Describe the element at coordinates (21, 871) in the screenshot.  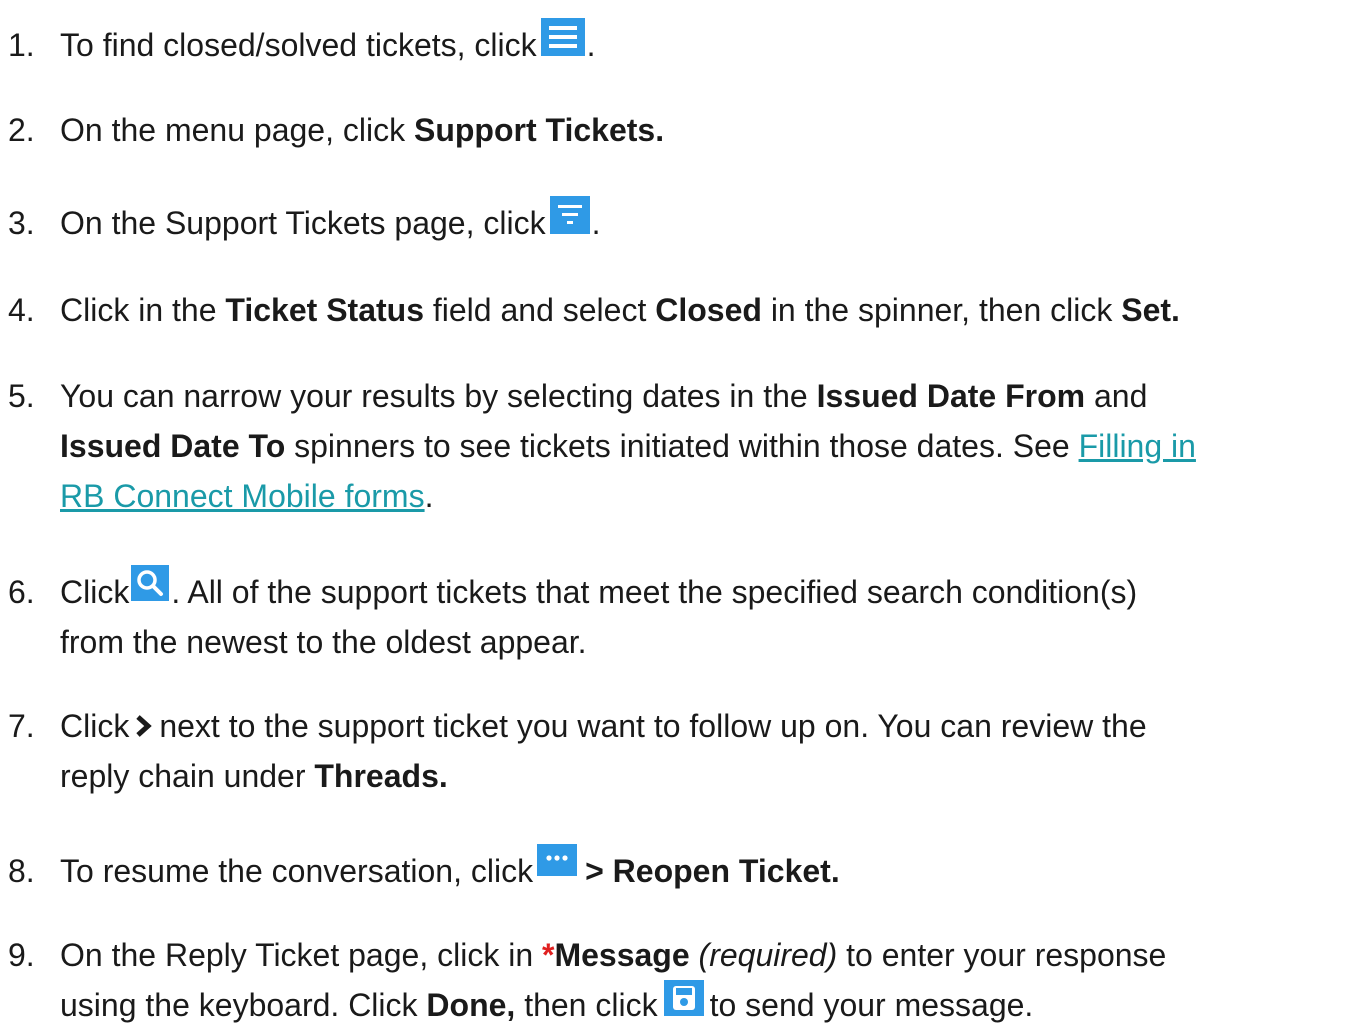
I see `step-number: 8.` at that location.